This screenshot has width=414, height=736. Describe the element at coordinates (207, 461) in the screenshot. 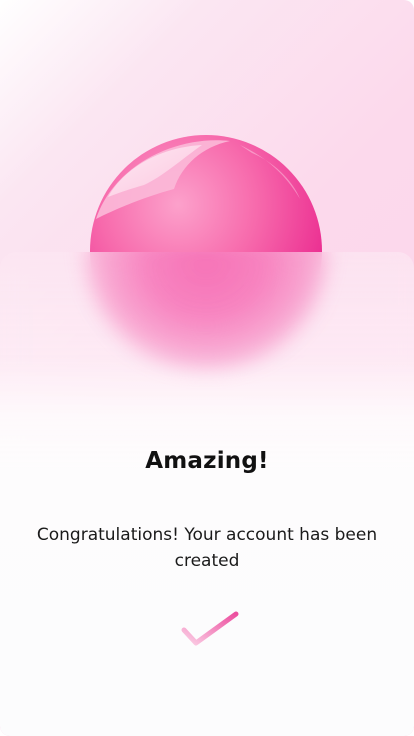

I see `success-title: Amazing!` at that location.